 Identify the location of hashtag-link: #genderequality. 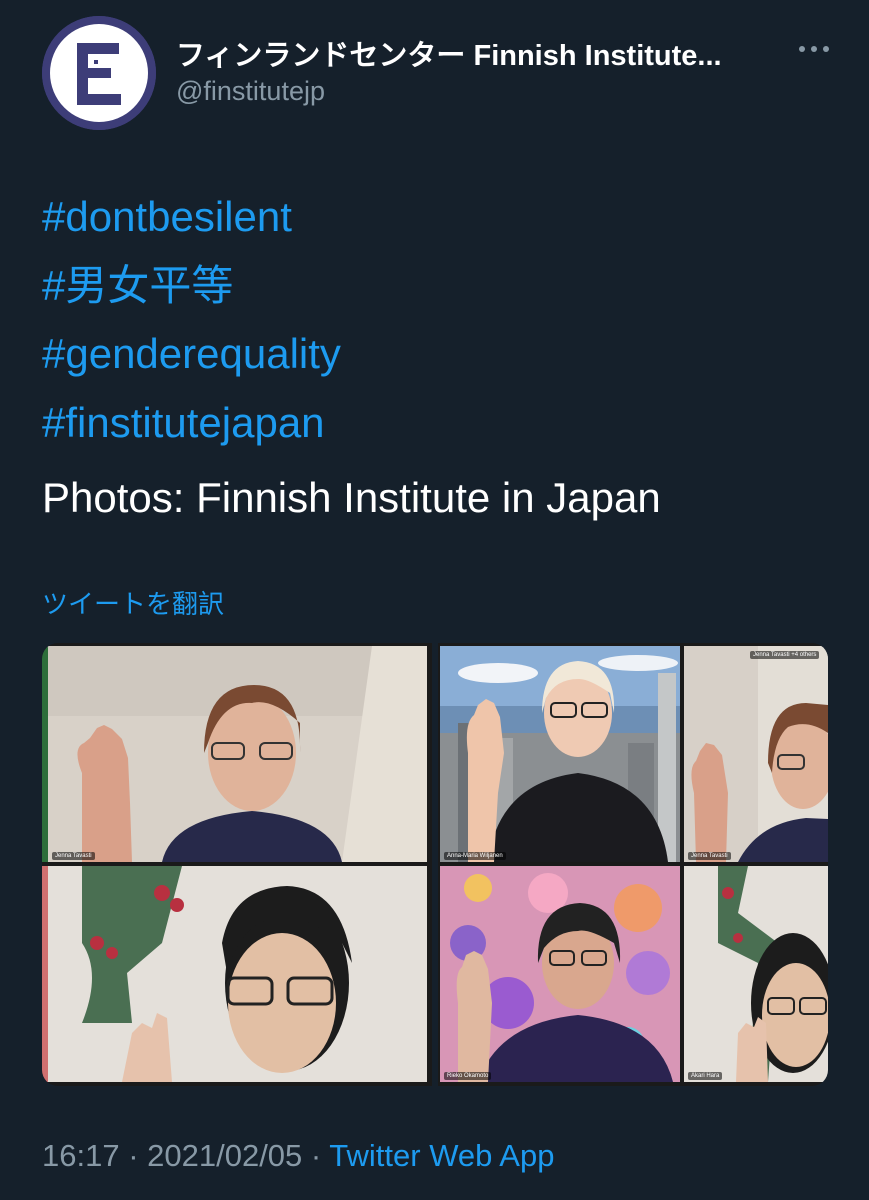
(191, 354).